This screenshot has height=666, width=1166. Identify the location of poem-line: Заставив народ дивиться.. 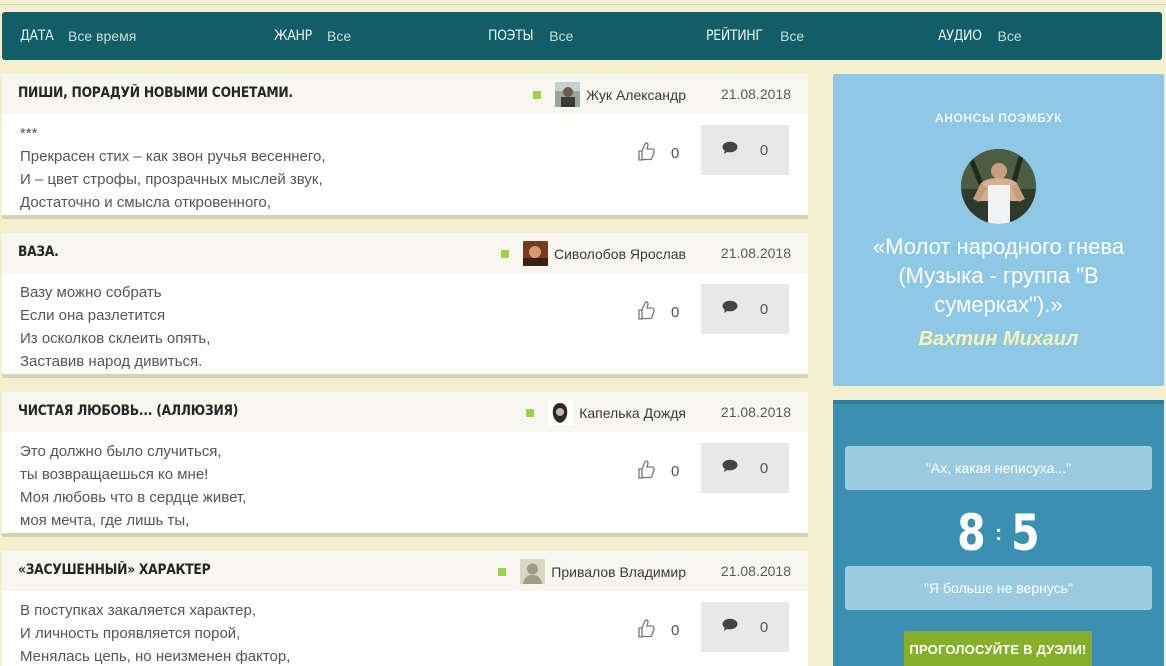
(111, 361).